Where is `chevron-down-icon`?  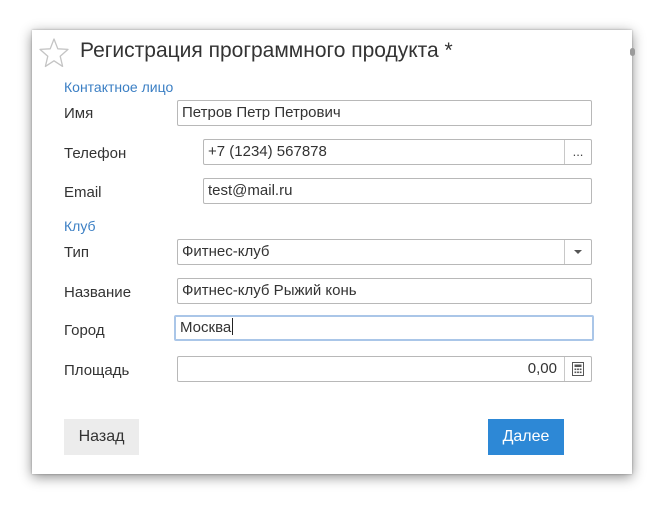
chevron-down-icon is located at coordinates (577, 252).